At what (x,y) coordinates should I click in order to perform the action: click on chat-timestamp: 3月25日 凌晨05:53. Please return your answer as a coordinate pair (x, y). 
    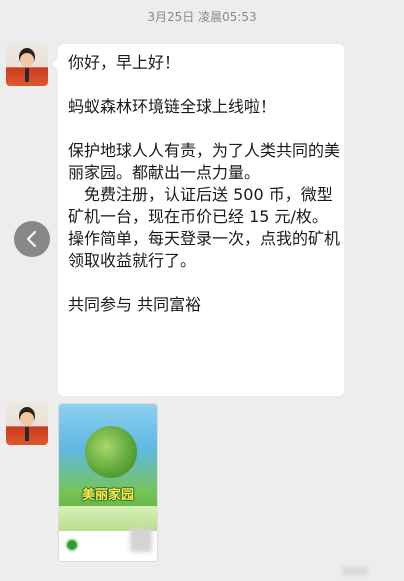
    Looking at the image, I should click on (202, 17).